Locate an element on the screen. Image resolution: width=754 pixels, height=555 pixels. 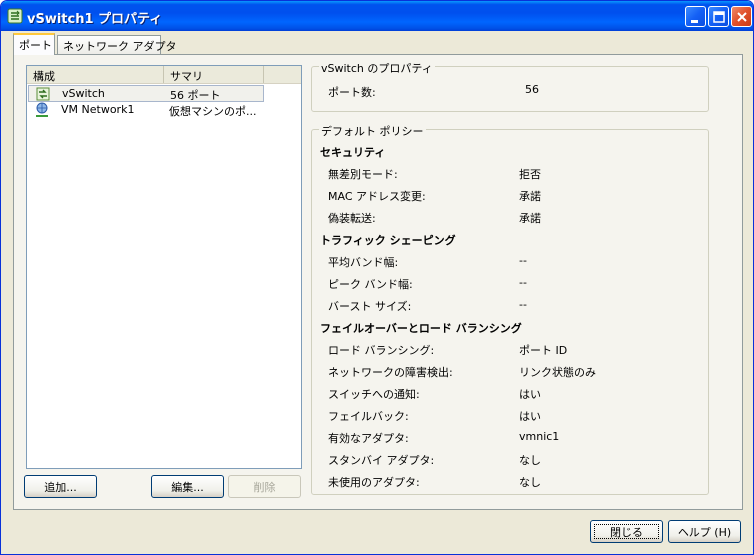
forged-transmits-label: 偽装転送: is located at coordinates (352, 218).